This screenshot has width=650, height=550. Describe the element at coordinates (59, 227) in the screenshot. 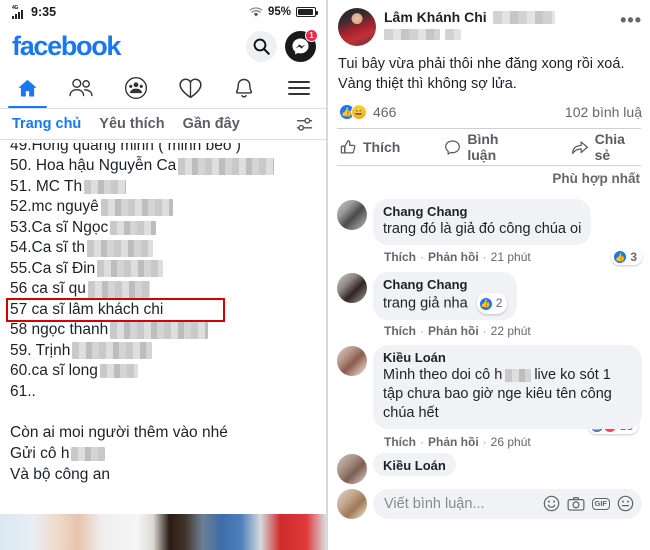

I see `list-item-label: 53.Ca sĩ Ngọc` at that location.